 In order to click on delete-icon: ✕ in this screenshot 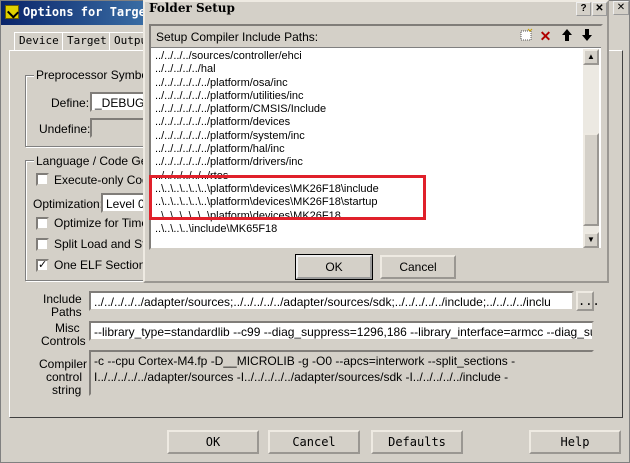, I will do `click(545, 36)`.